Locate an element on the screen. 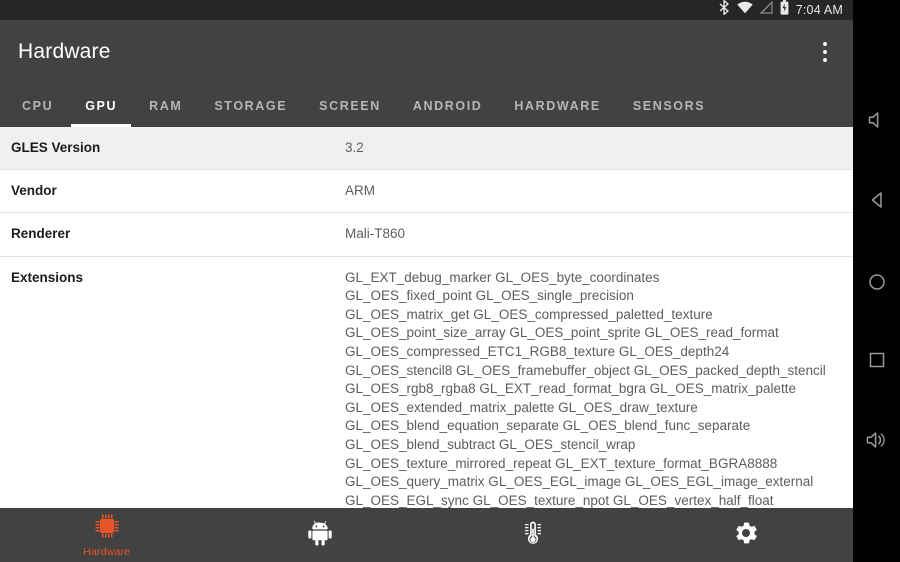 The image size is (900, 562). tab-ram: RAM is located at coordinates (165, 105).